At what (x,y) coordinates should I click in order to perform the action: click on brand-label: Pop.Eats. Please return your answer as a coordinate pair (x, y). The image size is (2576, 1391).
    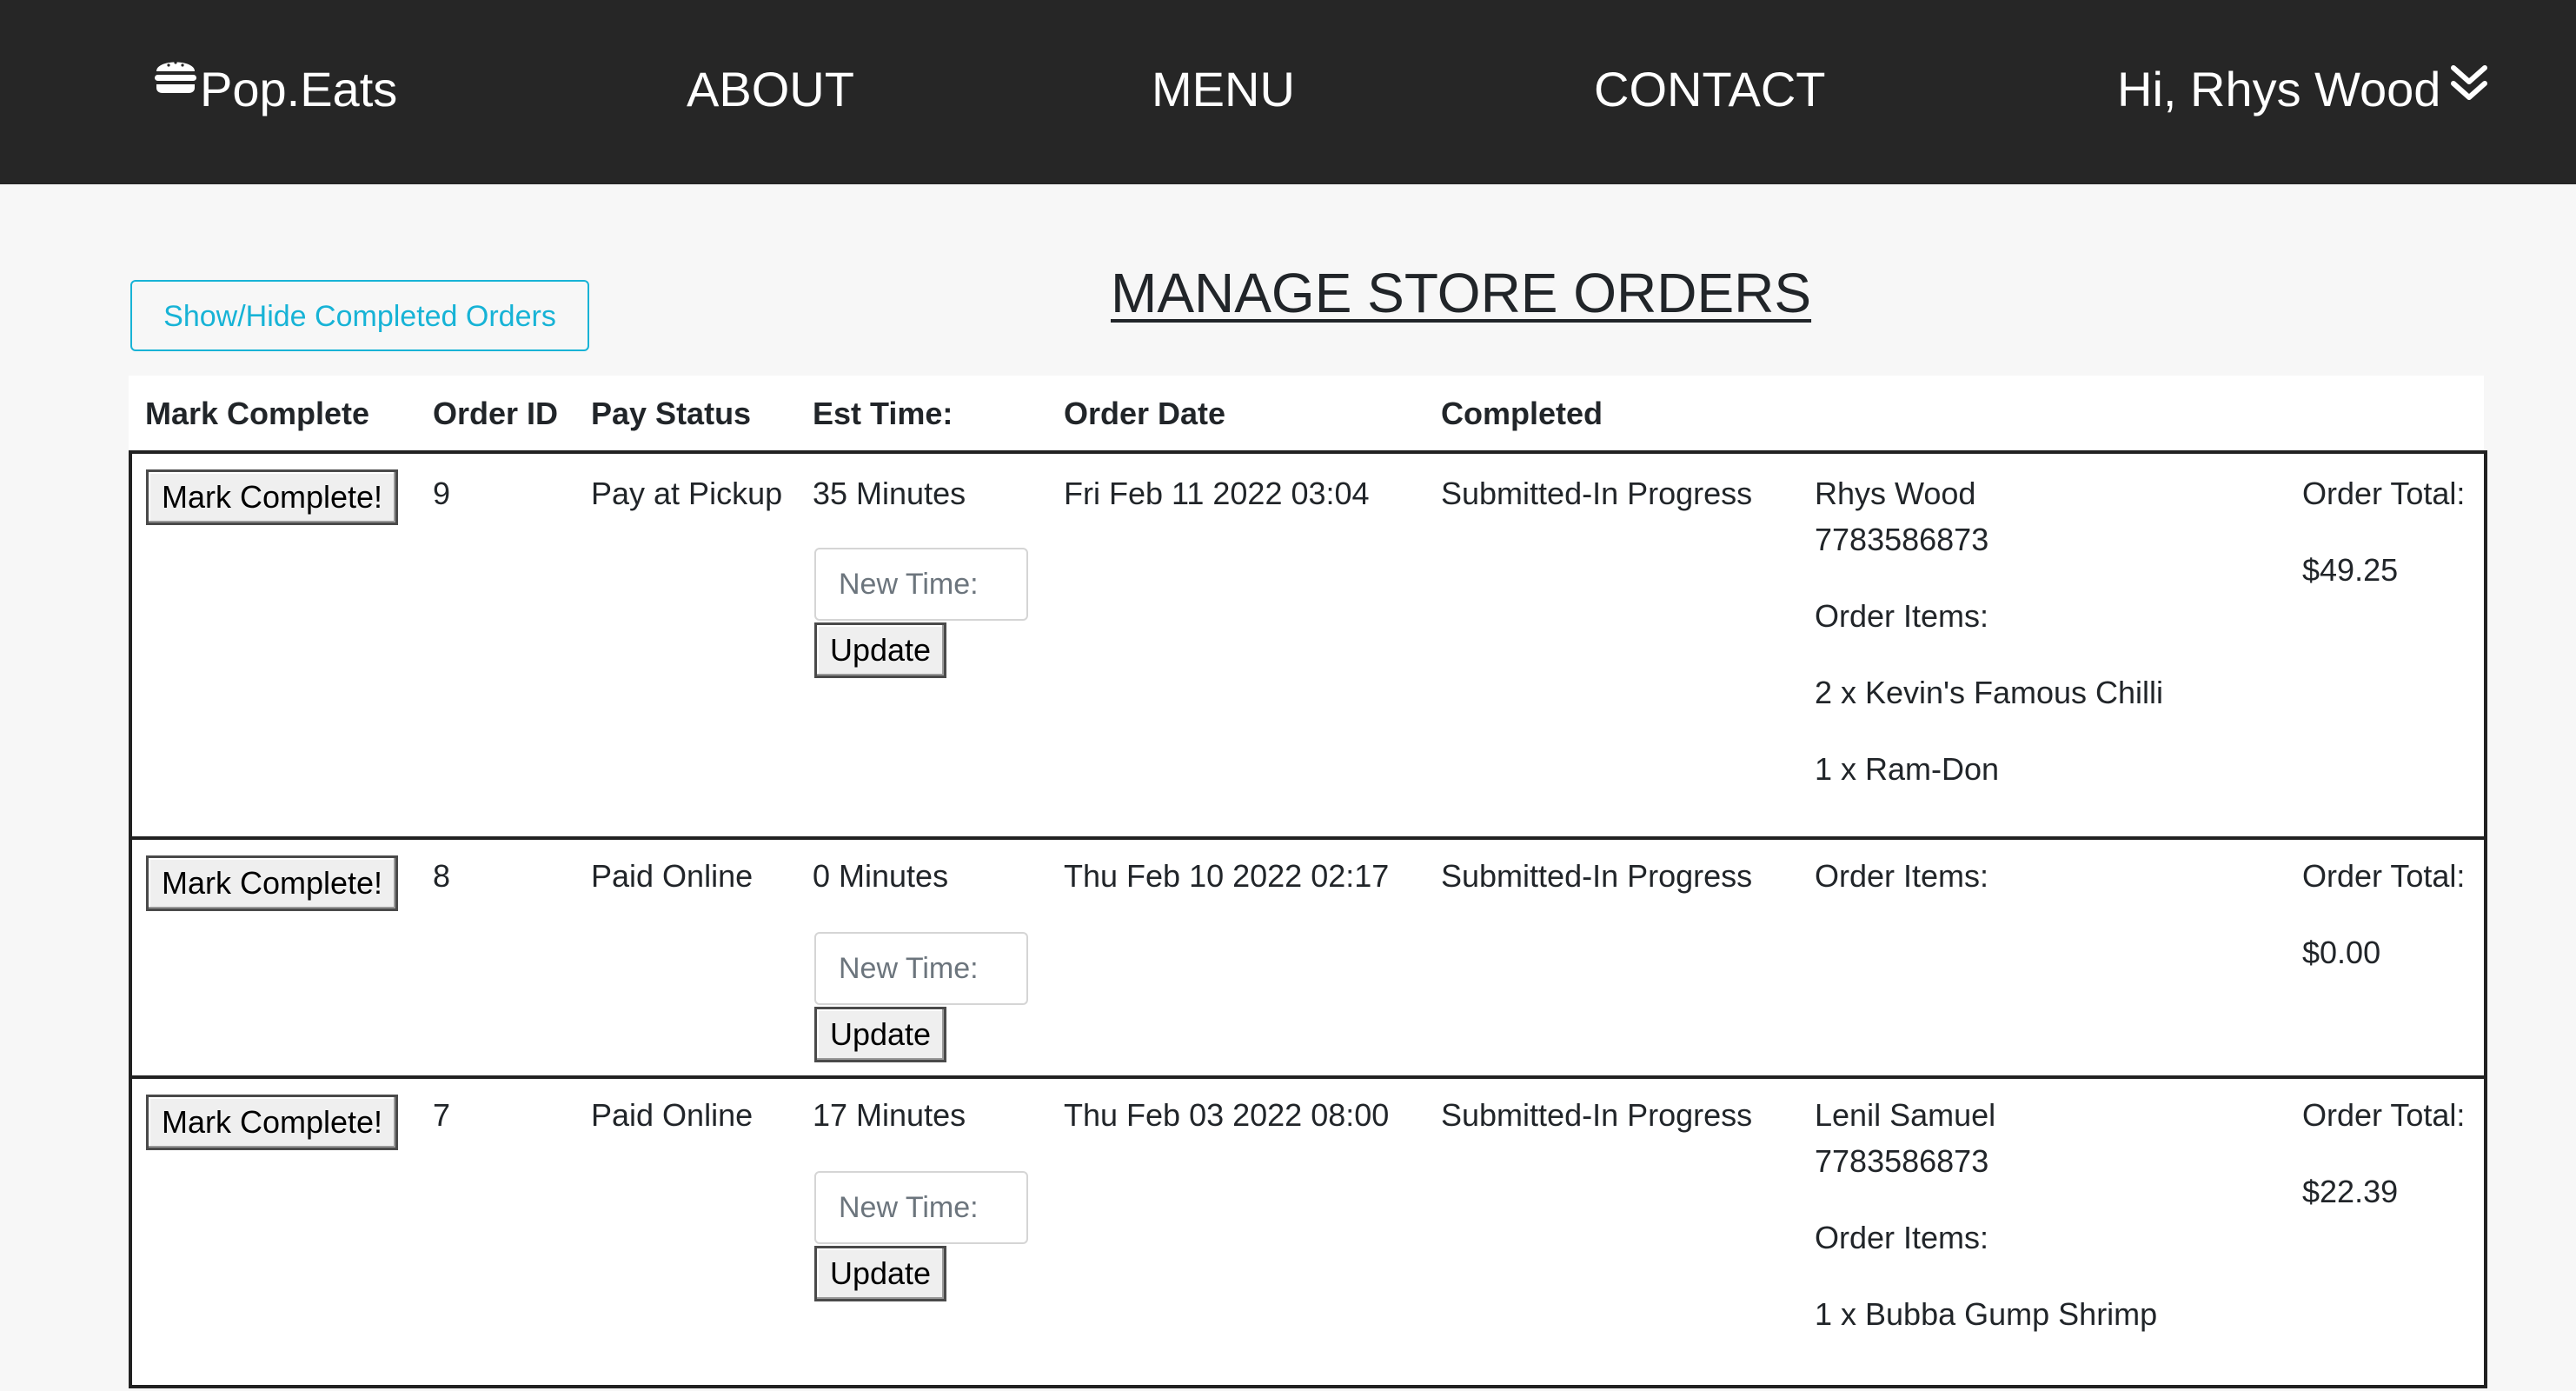
    Looking at the image, I should click on (299, 89).